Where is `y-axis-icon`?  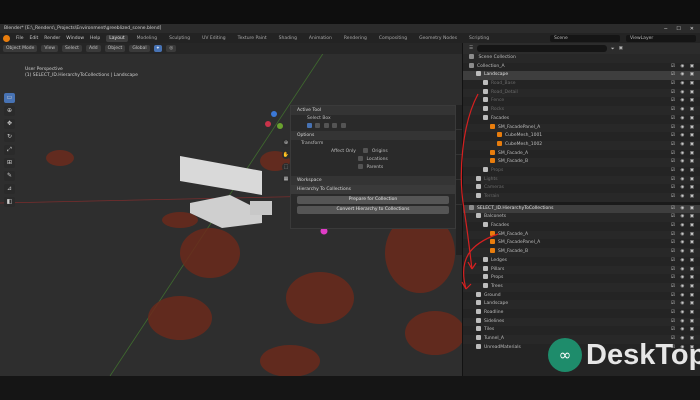 y-axis-icon is located at coordinates (280, 126).